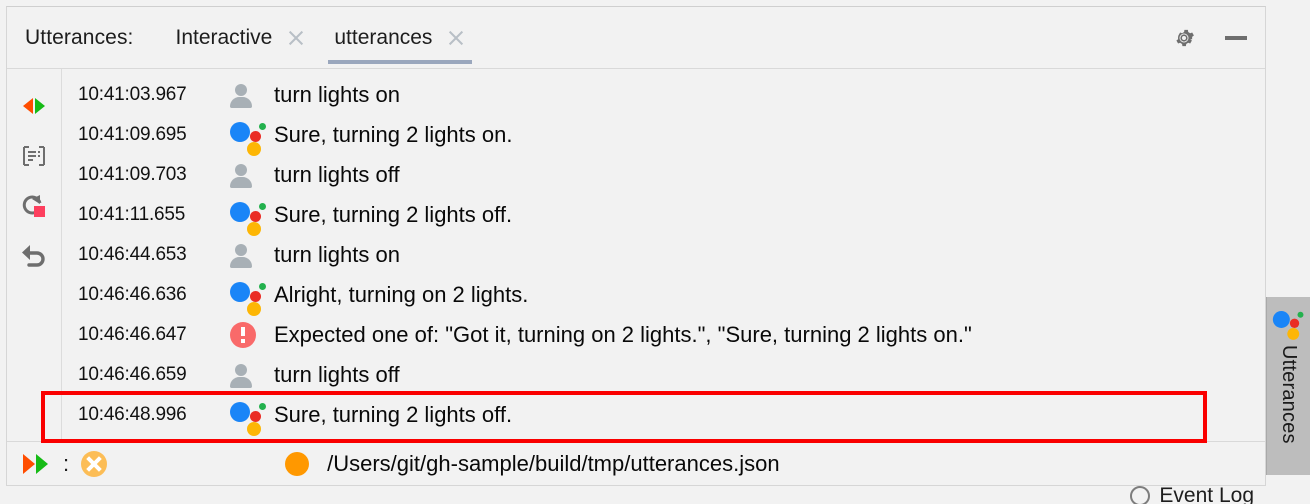 This screenshot has width=1310, height=504. I want to click on tab-utterances: utterances, so click(398, 37).